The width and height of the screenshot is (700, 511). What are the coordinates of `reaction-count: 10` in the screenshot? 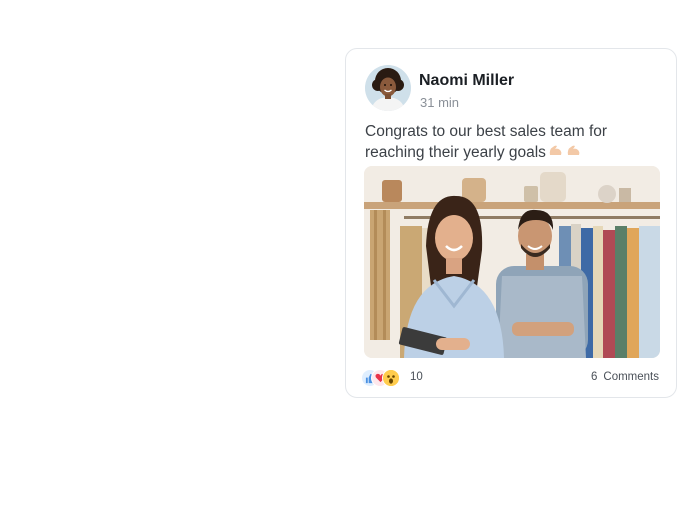 It's located at (416, 377).